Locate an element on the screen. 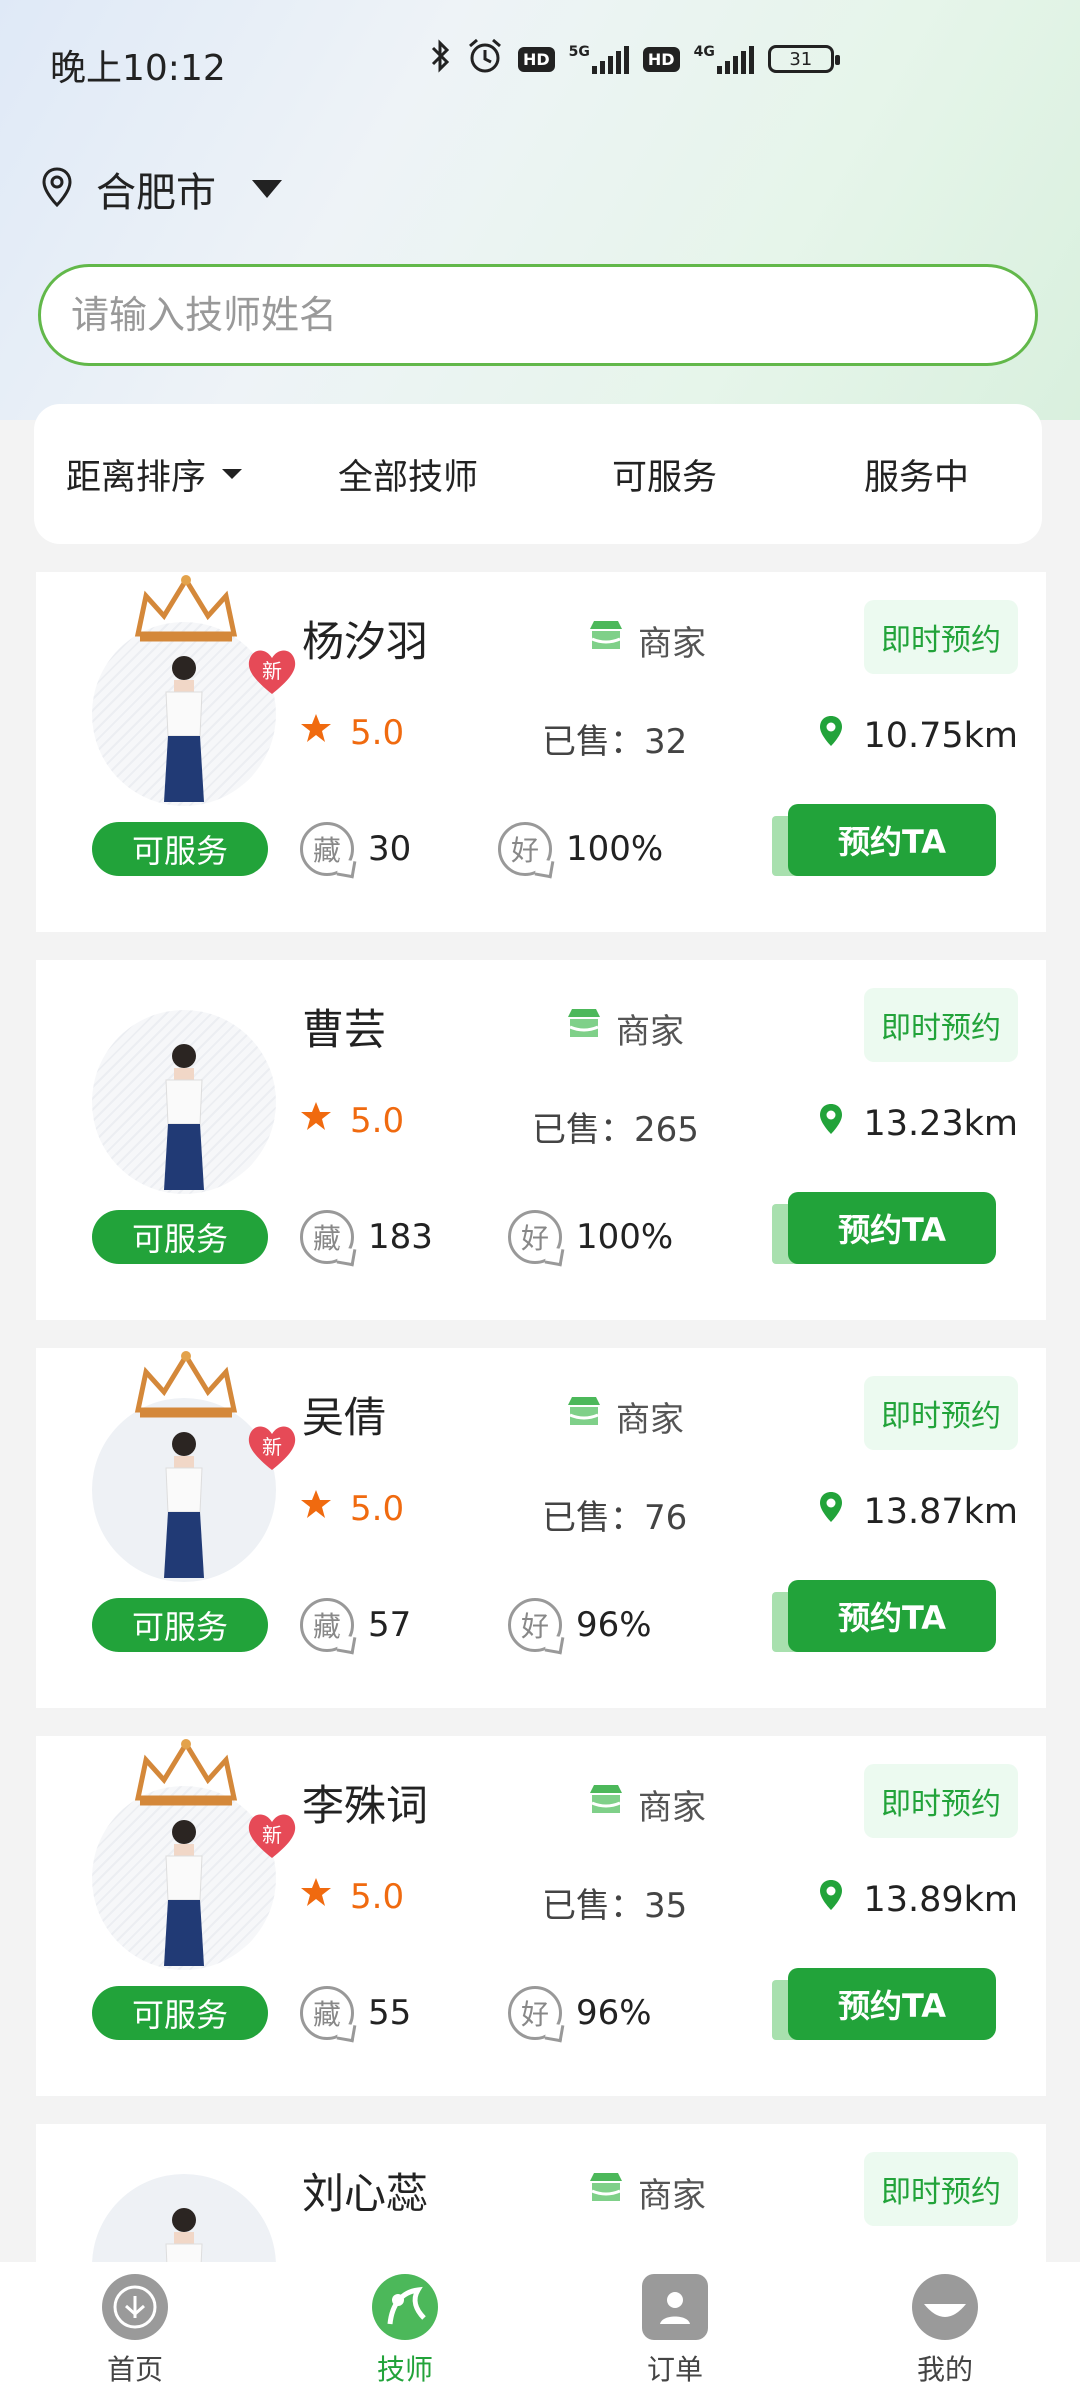 This screenshot has width=1080, height=2400. order-icon is located at coordinates (675, 2307).